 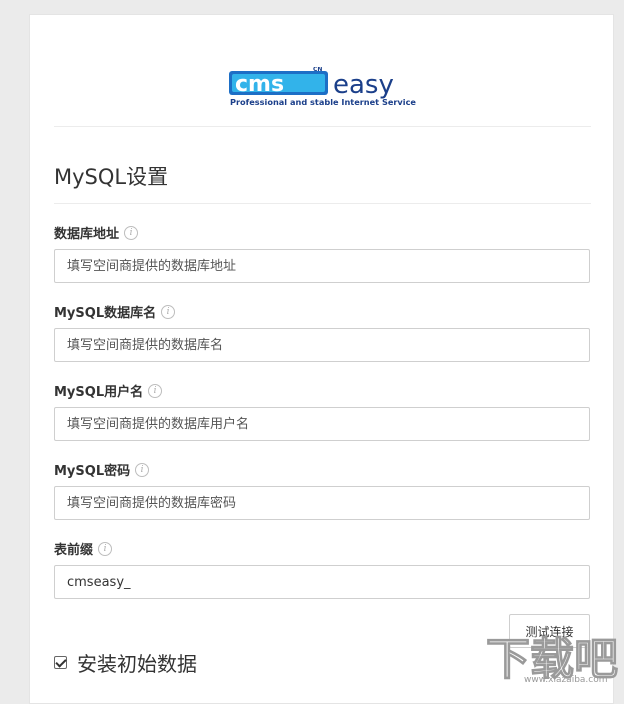 I want to click on install-data-option: 安装初始数据, so click(x=125, y=662).